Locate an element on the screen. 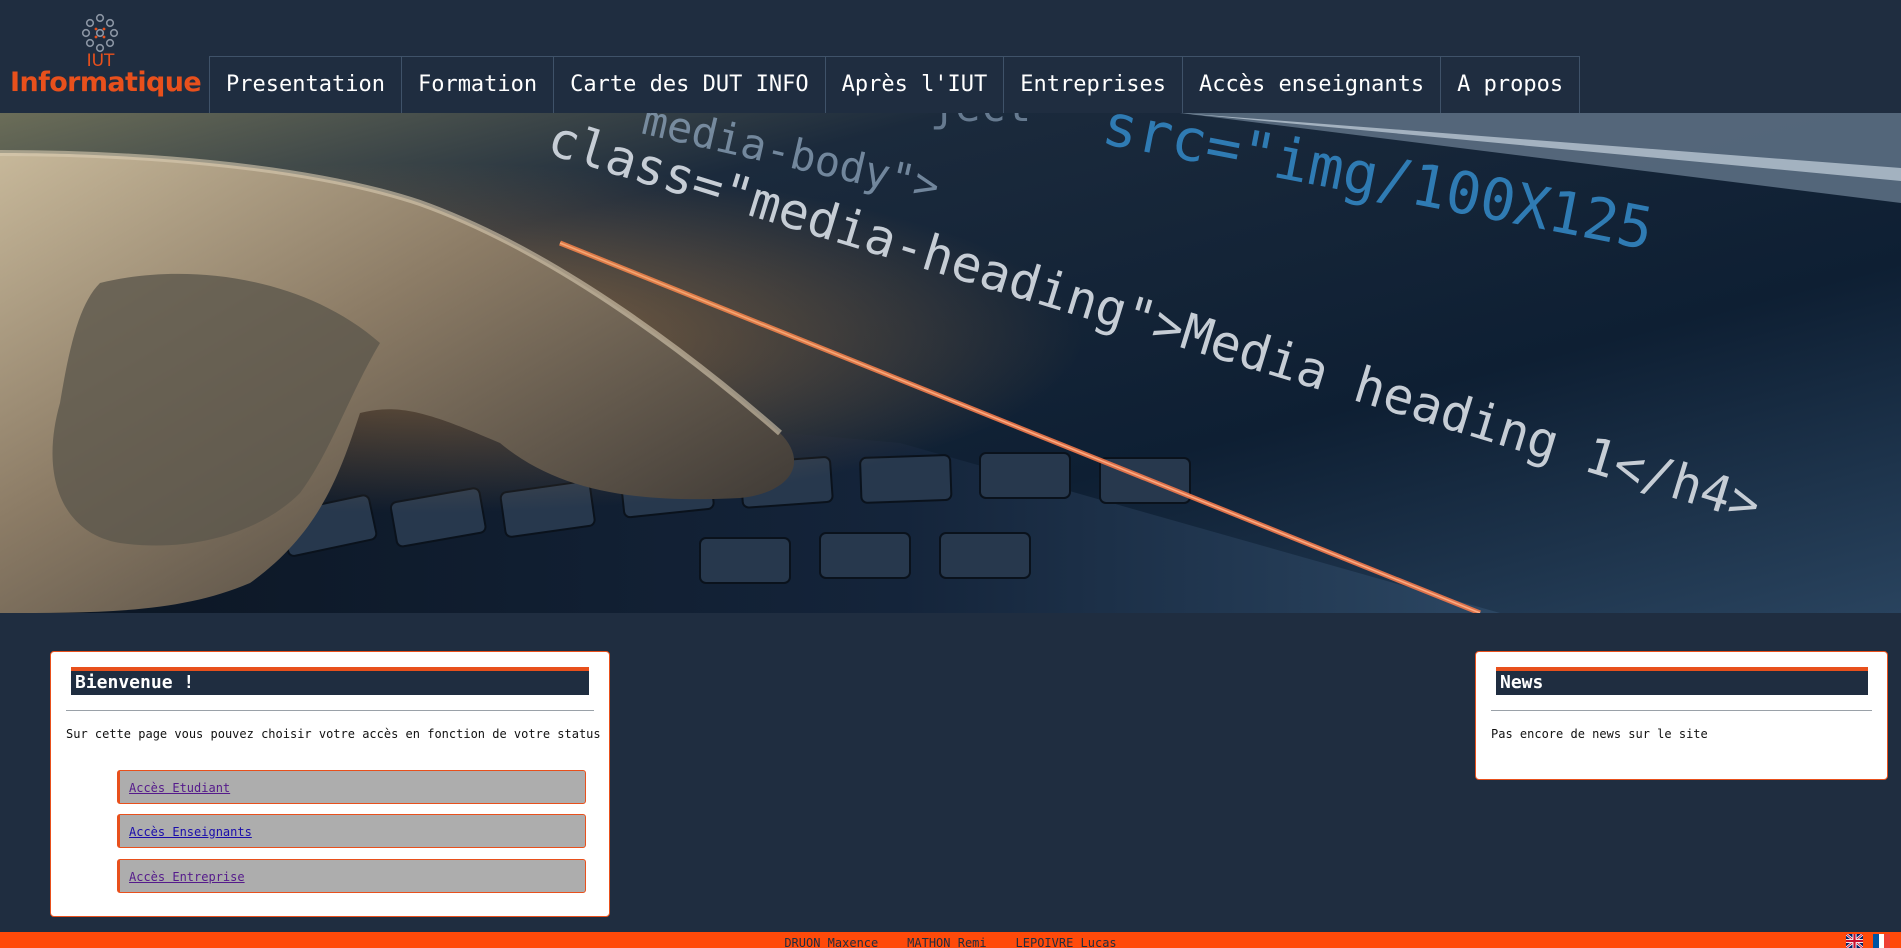  news-panel: News Pas encore de news sur le site is located at coordinates (1681, 715).